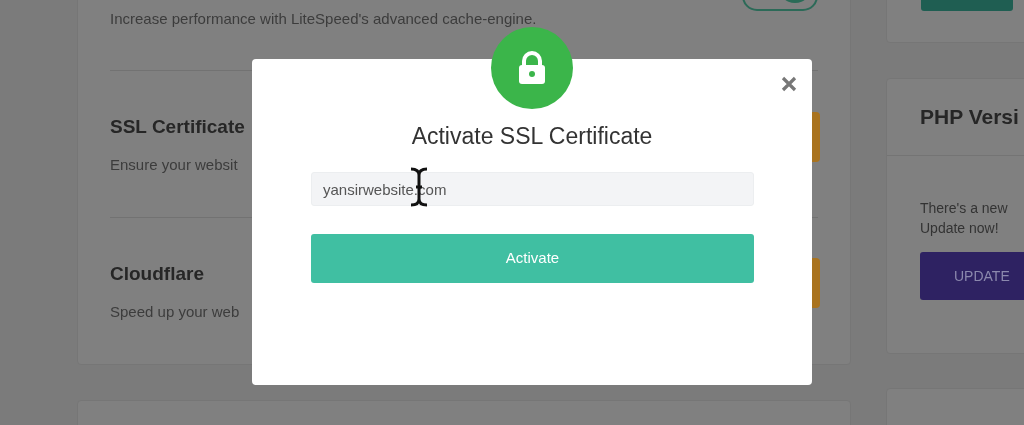 Image resolution: width=1024 pixels, height=425 pixels. What do you see at coordinates (532, 258) in the screenshot?
I see `activate-button: Activate` at bounding box center [532, 258].